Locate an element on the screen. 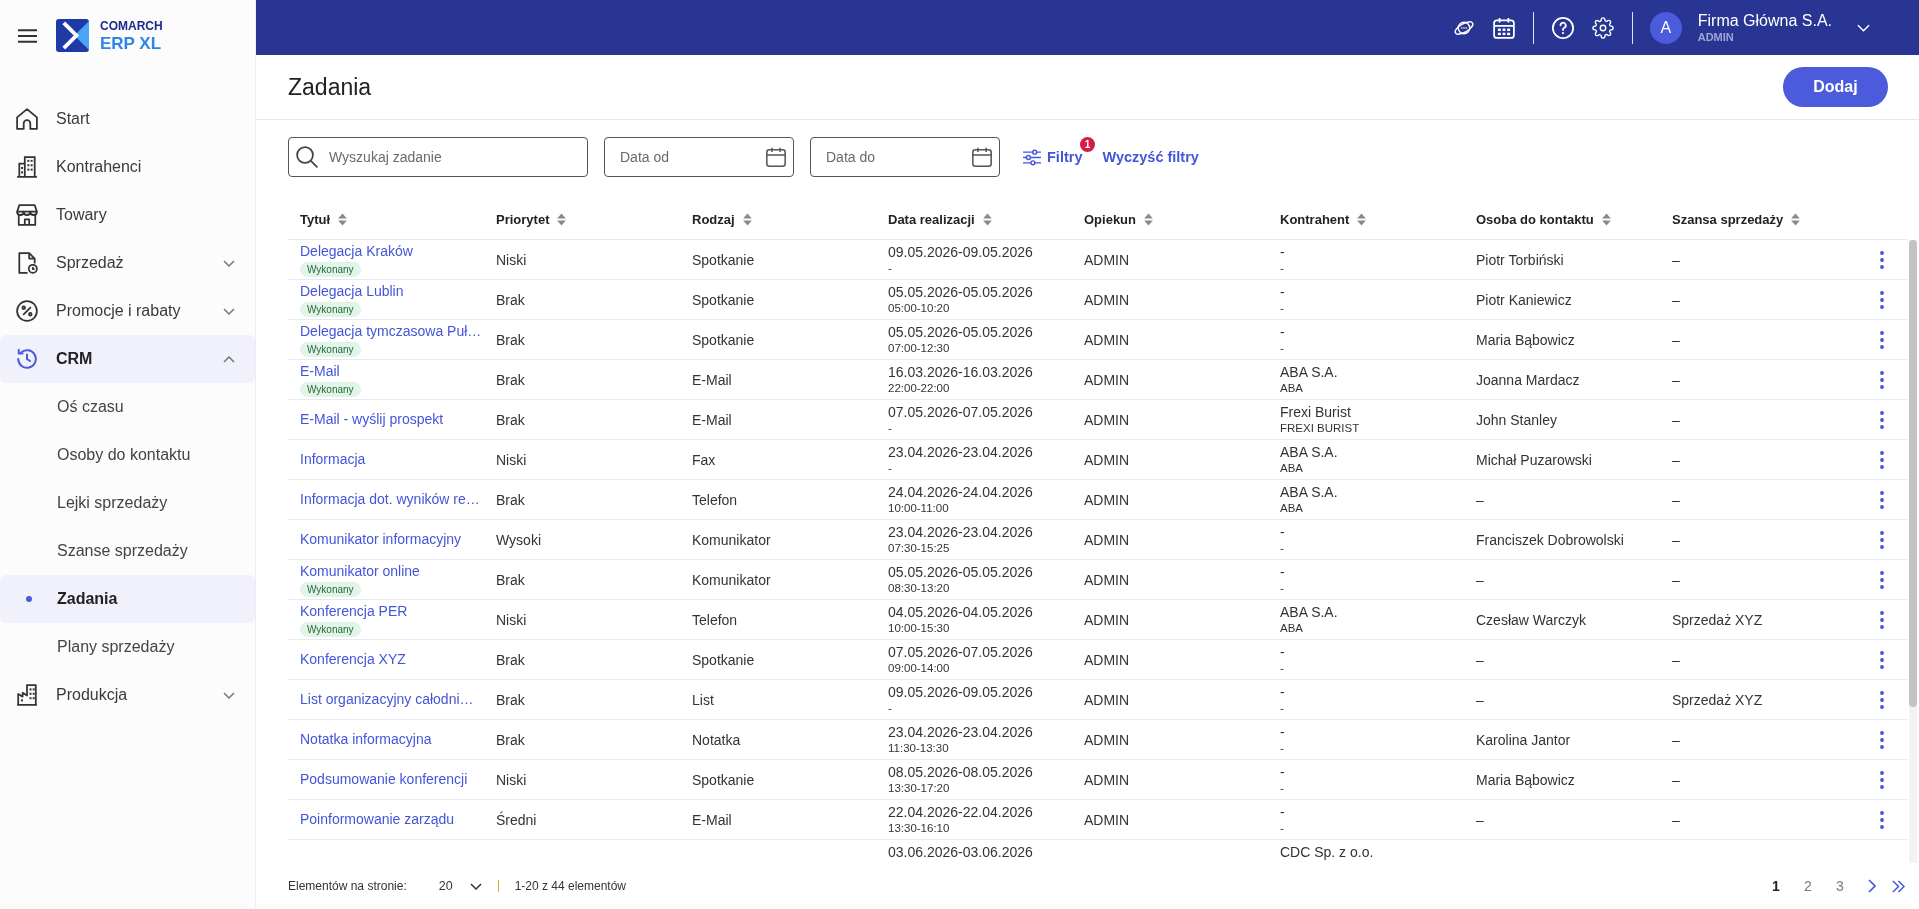 Image resolution: width=1919 pixels, height=909 pixels. task-title-link: Komunikator informacyjny is located at coordinates (381, 539).